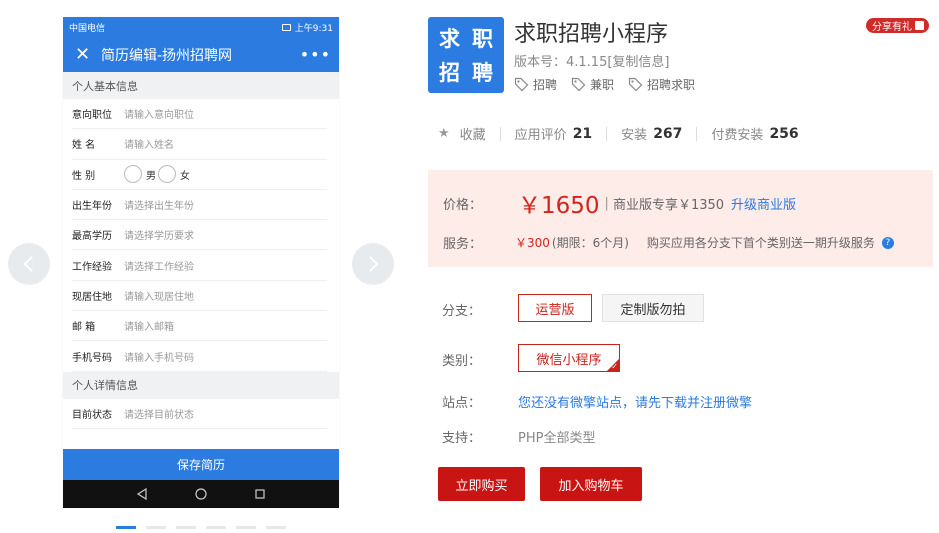 The height and width of the screenshot is (533, 939). Describe the element at coordinates (618, 134) in the screenshot. I see `stats-bar: ★ 收藏 应用评价 21 安装 267 付费安装 256` at that location.